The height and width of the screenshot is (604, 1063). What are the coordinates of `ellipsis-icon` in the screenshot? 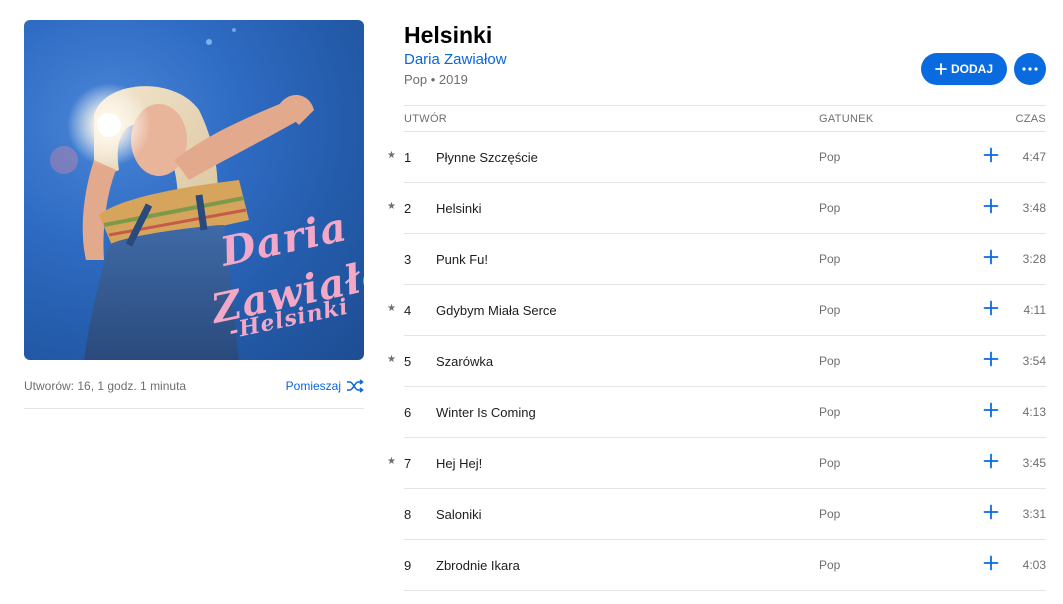 It's located at (1030, 69).